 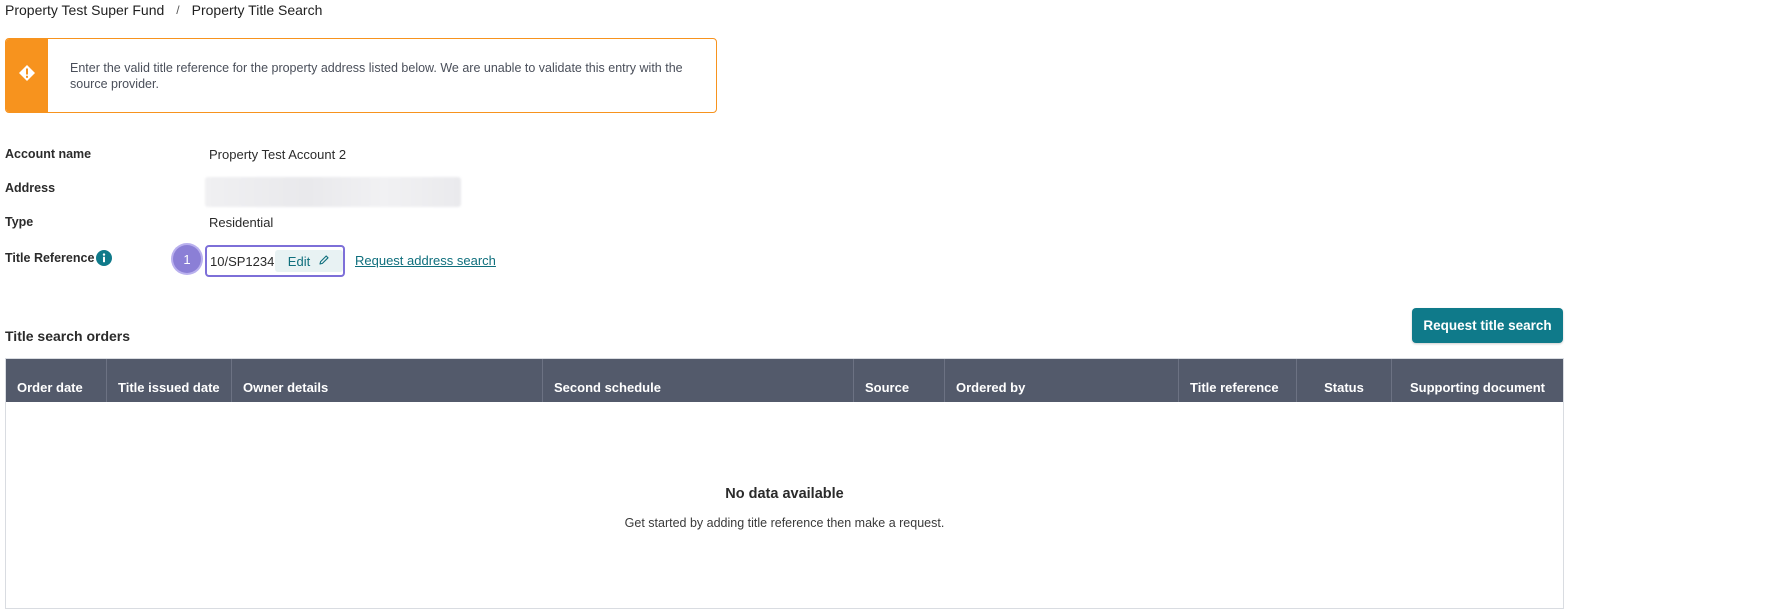 What do you see at coordinates (278, 154) in the screenshot?
I see `account-name-value: Property Test Account 2` at bounding box center [278, 154].